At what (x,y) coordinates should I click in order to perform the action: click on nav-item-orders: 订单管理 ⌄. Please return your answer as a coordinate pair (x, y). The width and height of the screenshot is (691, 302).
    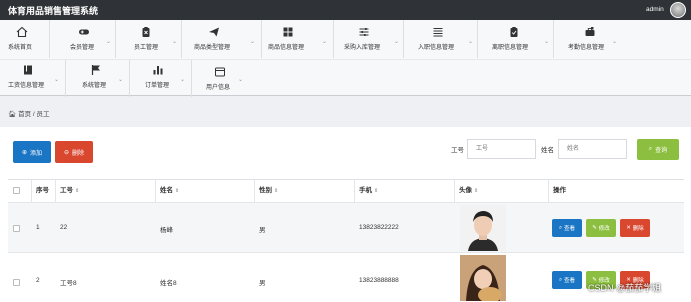
    Looking at the image, I should click on (161, 79).